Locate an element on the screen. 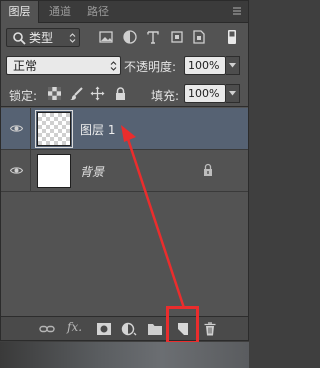 The image size is (320, 368). opacity-dropdown-button is located at coordinates (233, 65).